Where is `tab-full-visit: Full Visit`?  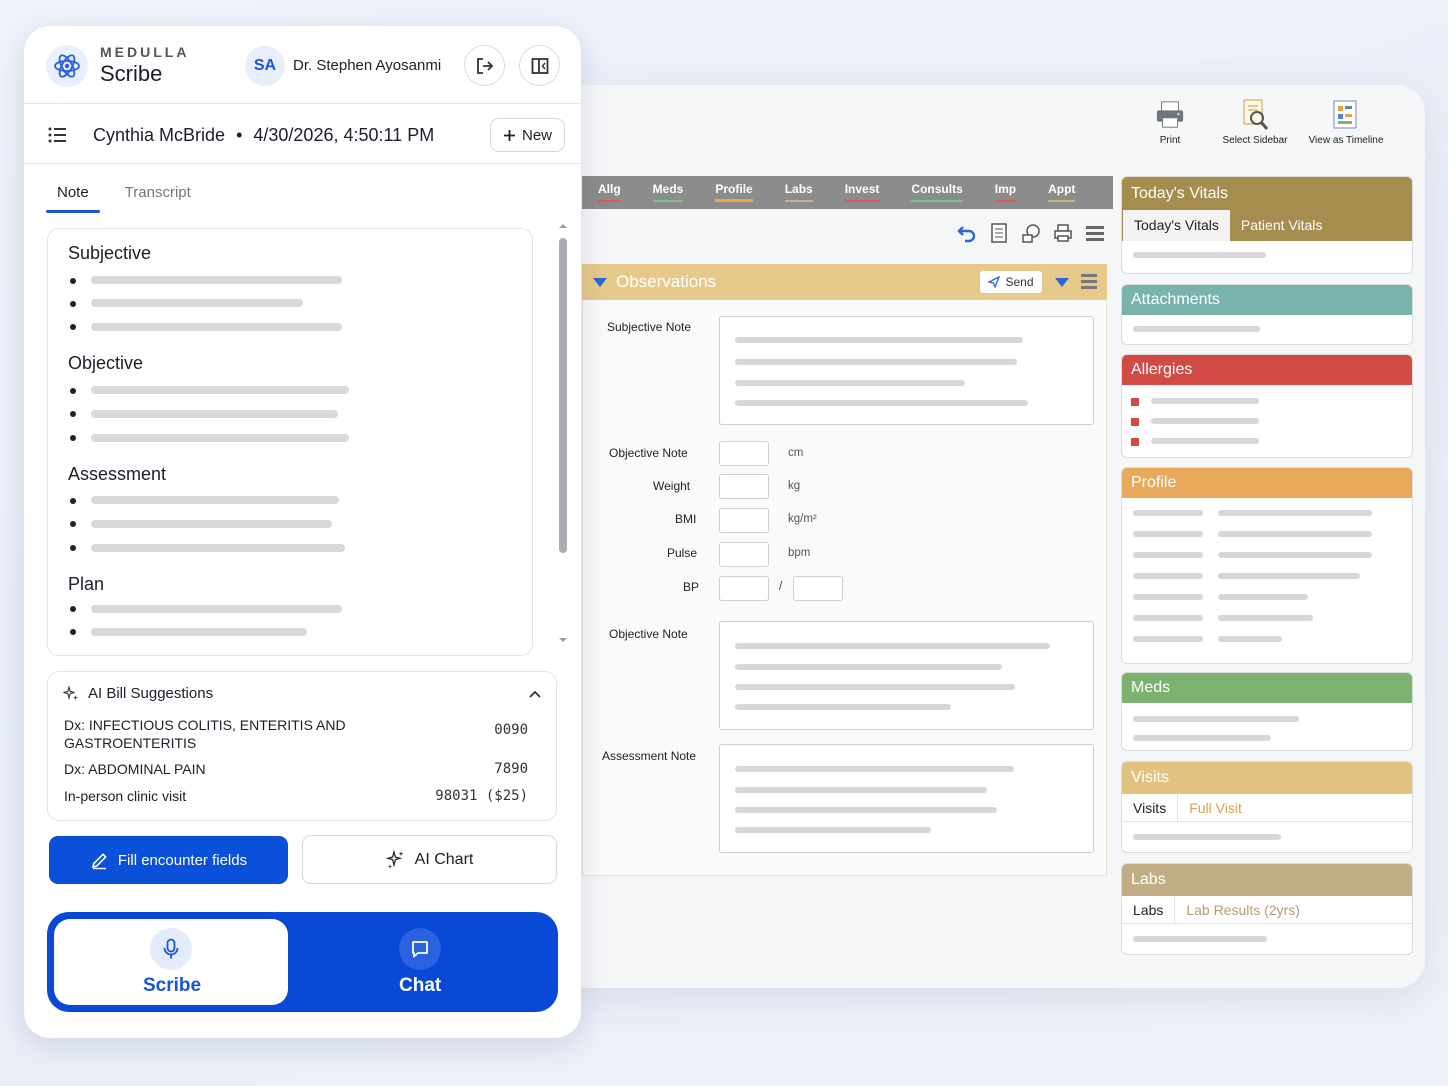 tab-full-visit: Full Visit is located at coordinates (1215, 807).